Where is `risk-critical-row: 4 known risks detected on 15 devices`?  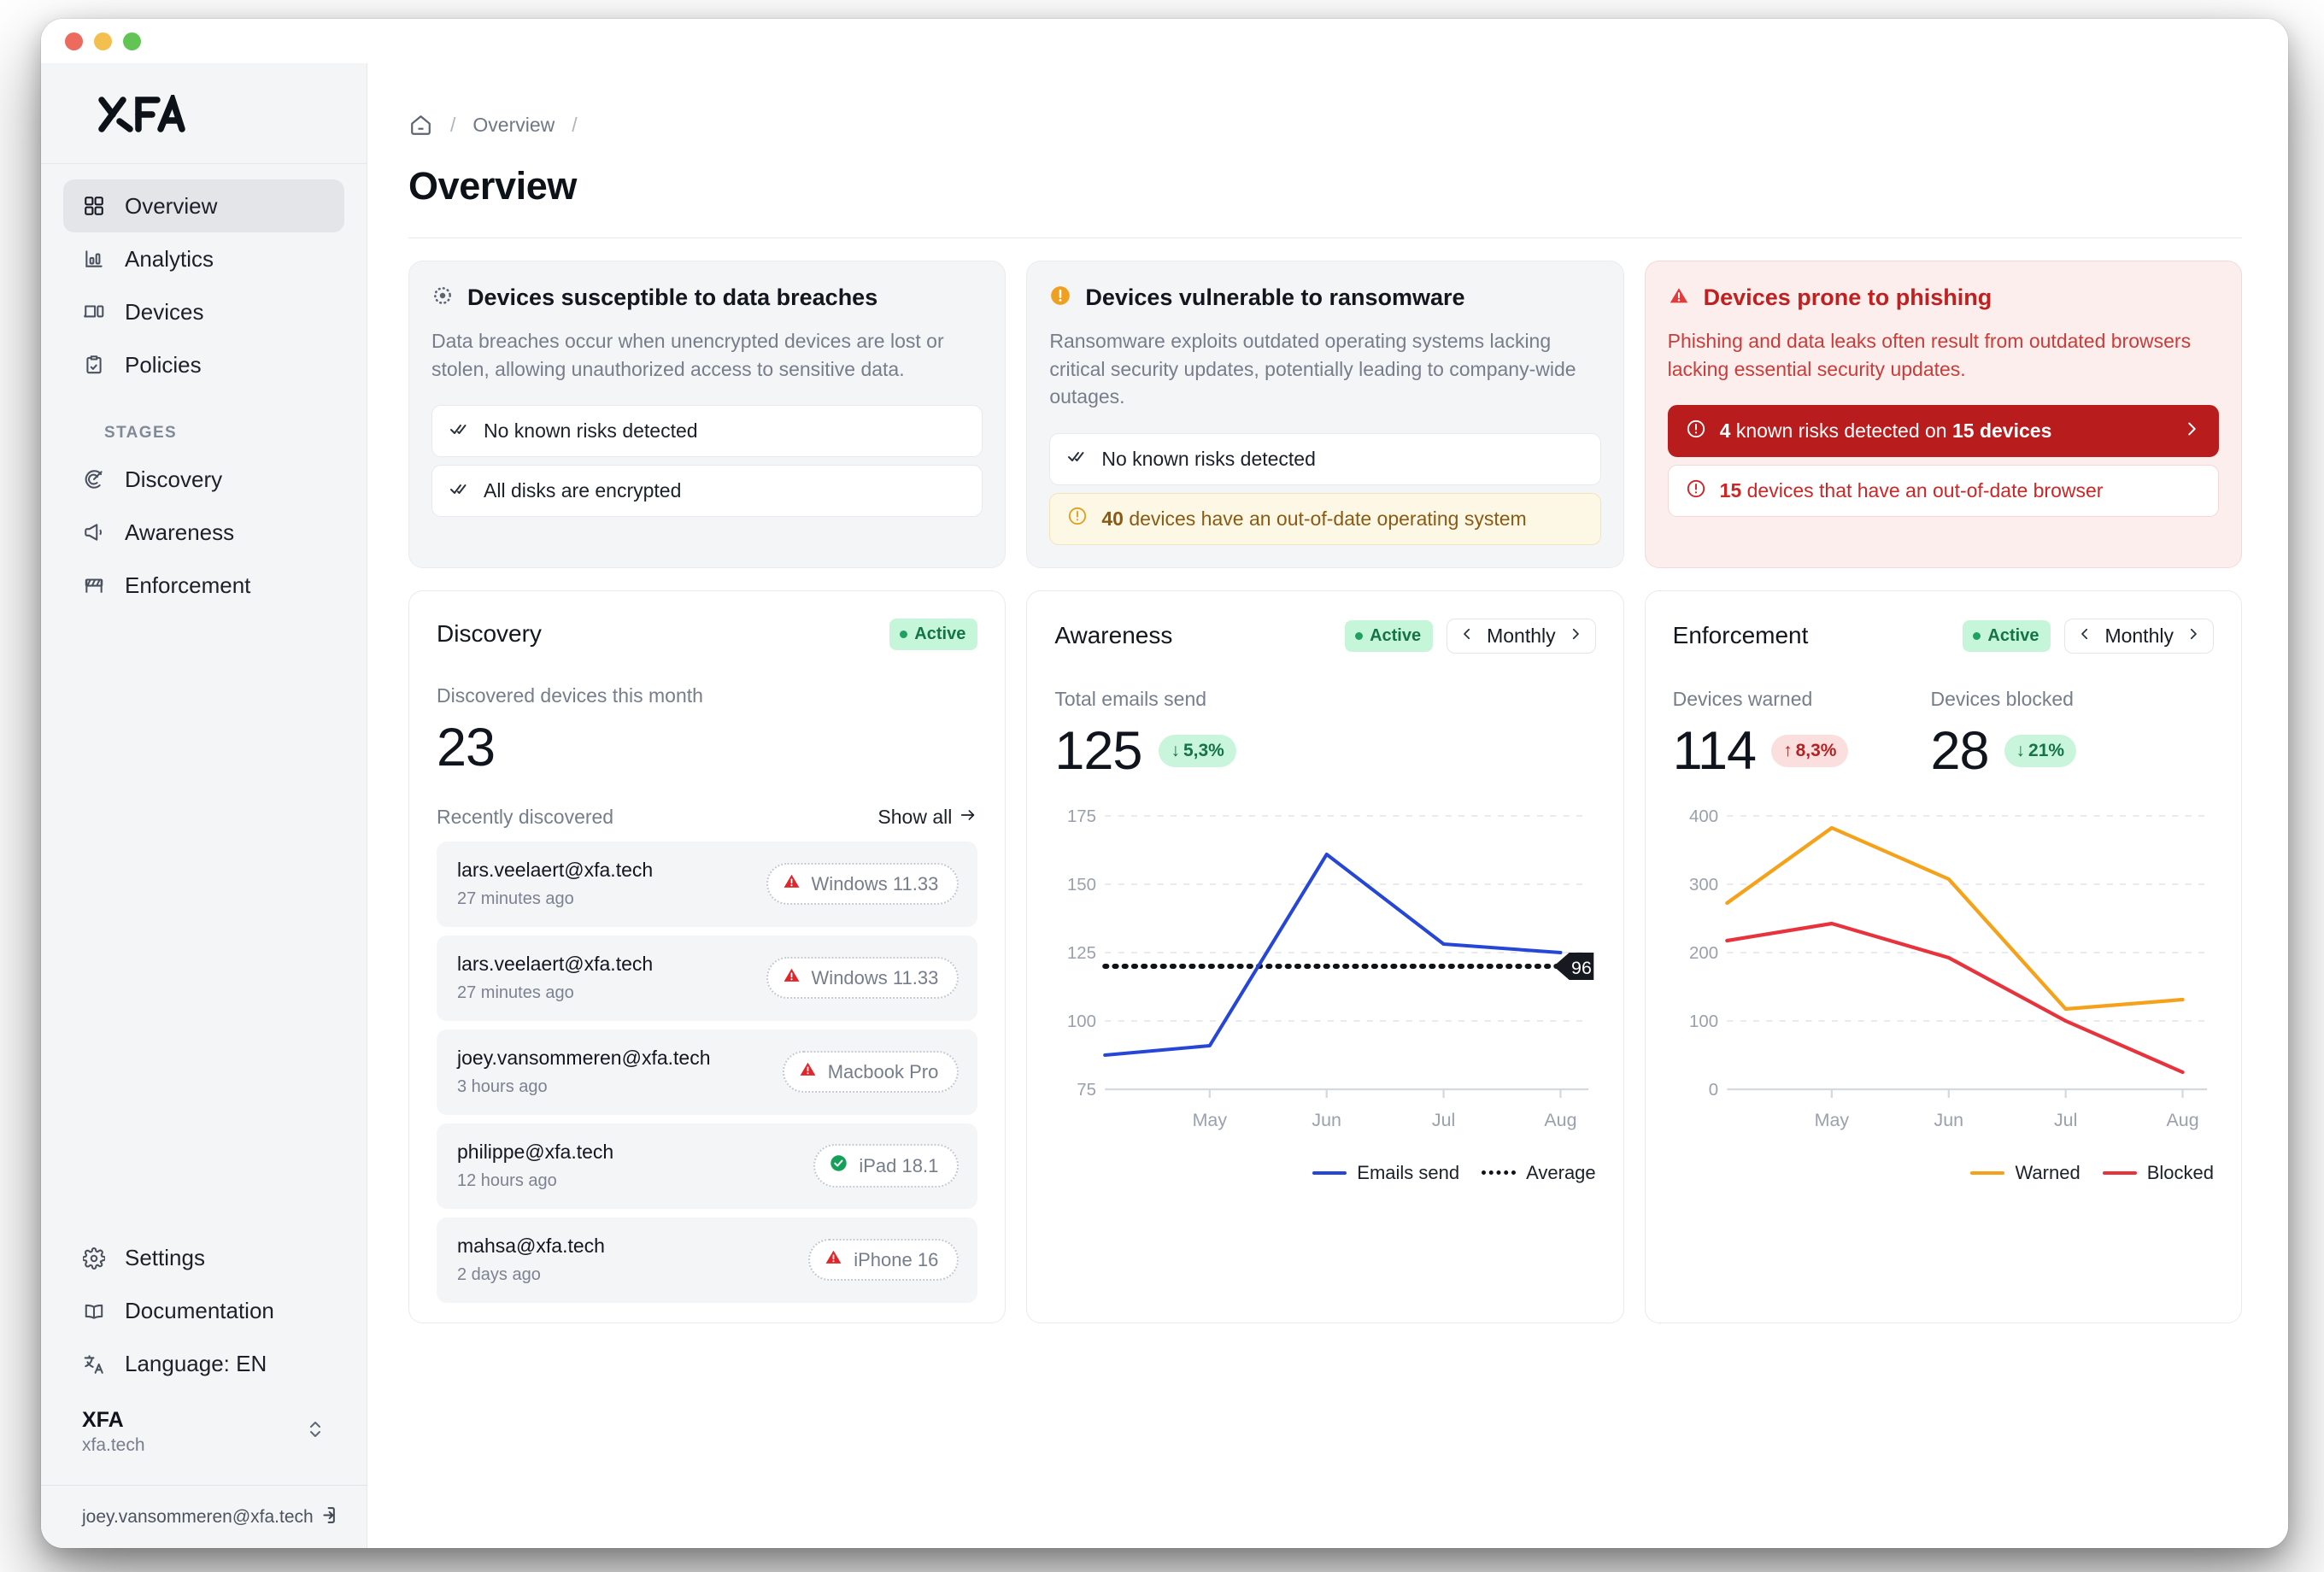
risk-critical-row: 4 known risks detected on 15 devices is located at coordinates (1943, 431).